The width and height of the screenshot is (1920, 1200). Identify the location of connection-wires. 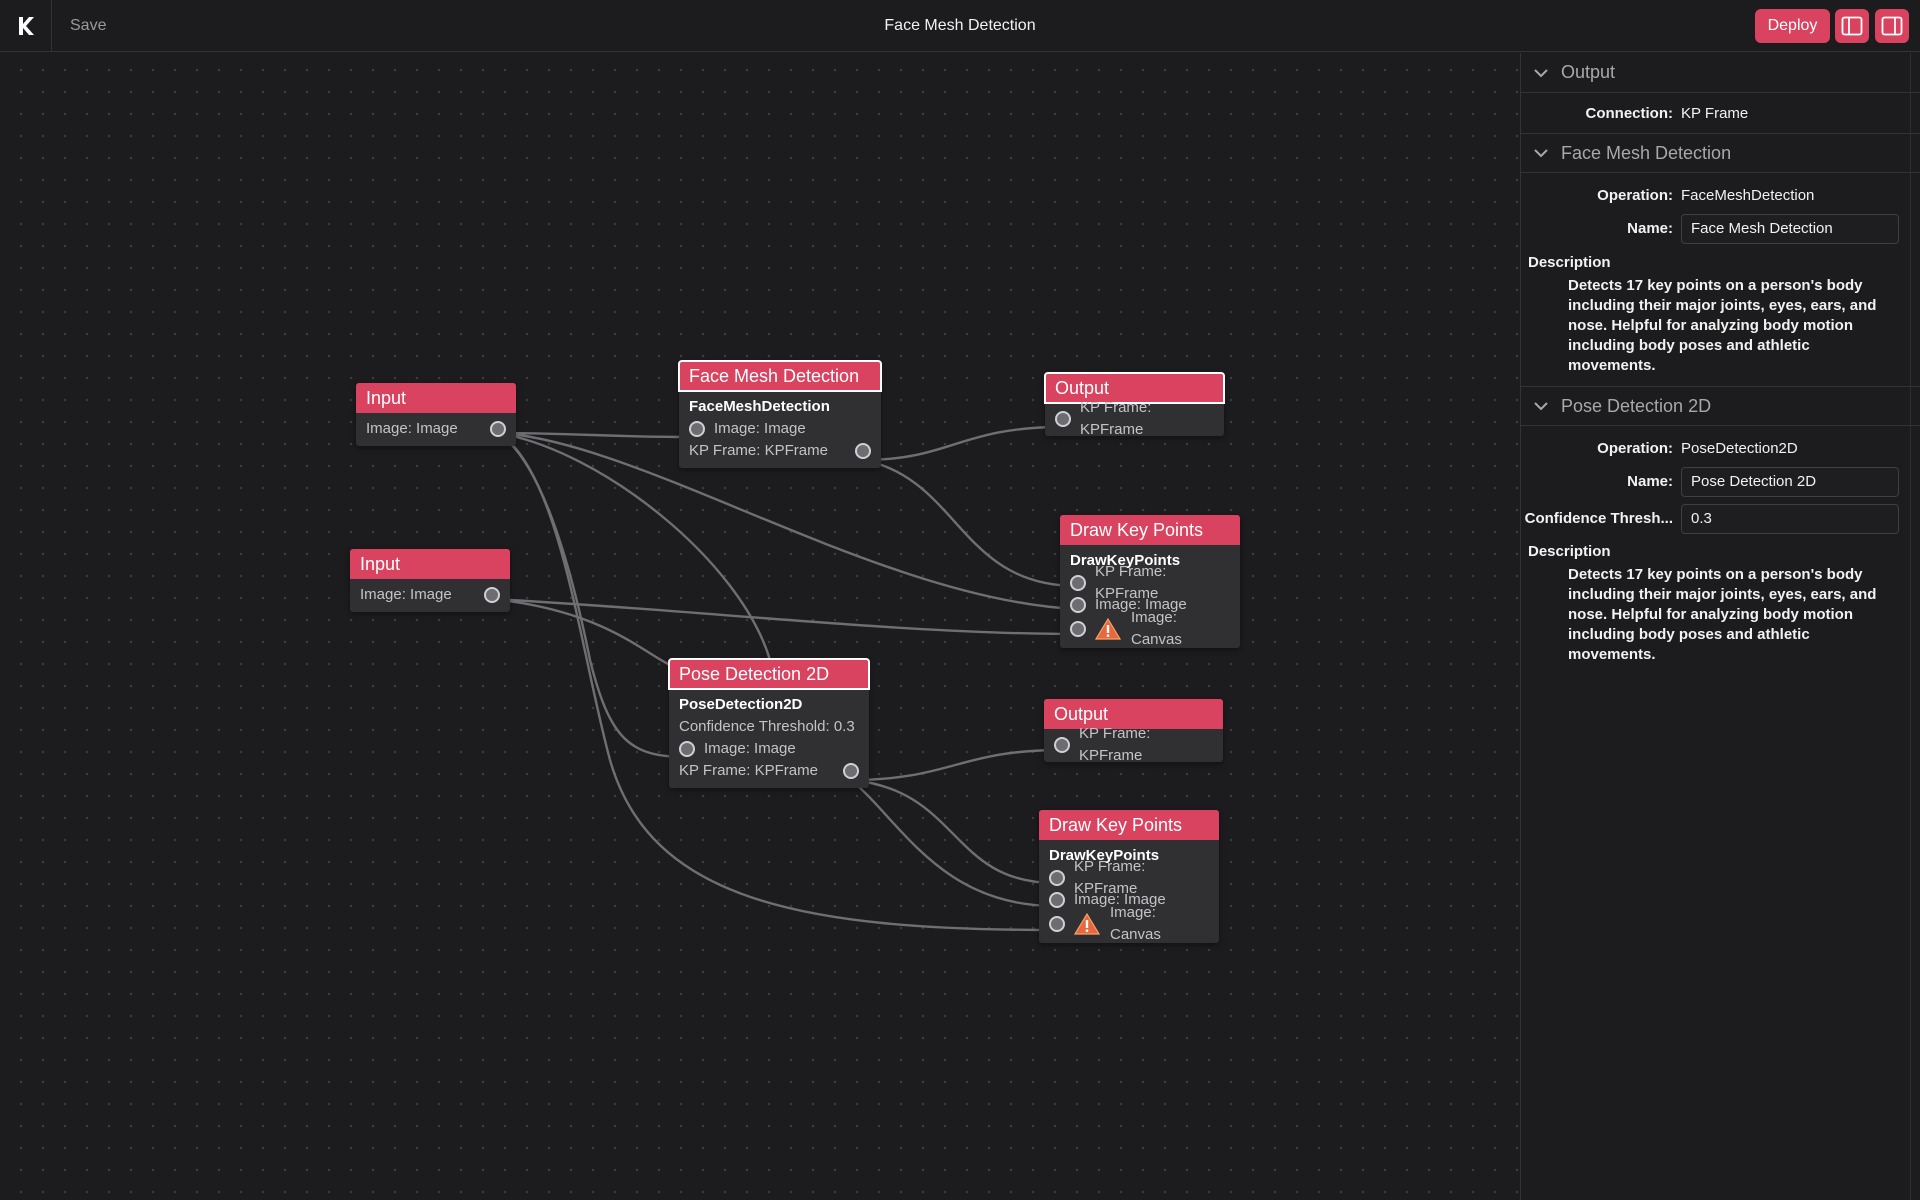
(784, 678).